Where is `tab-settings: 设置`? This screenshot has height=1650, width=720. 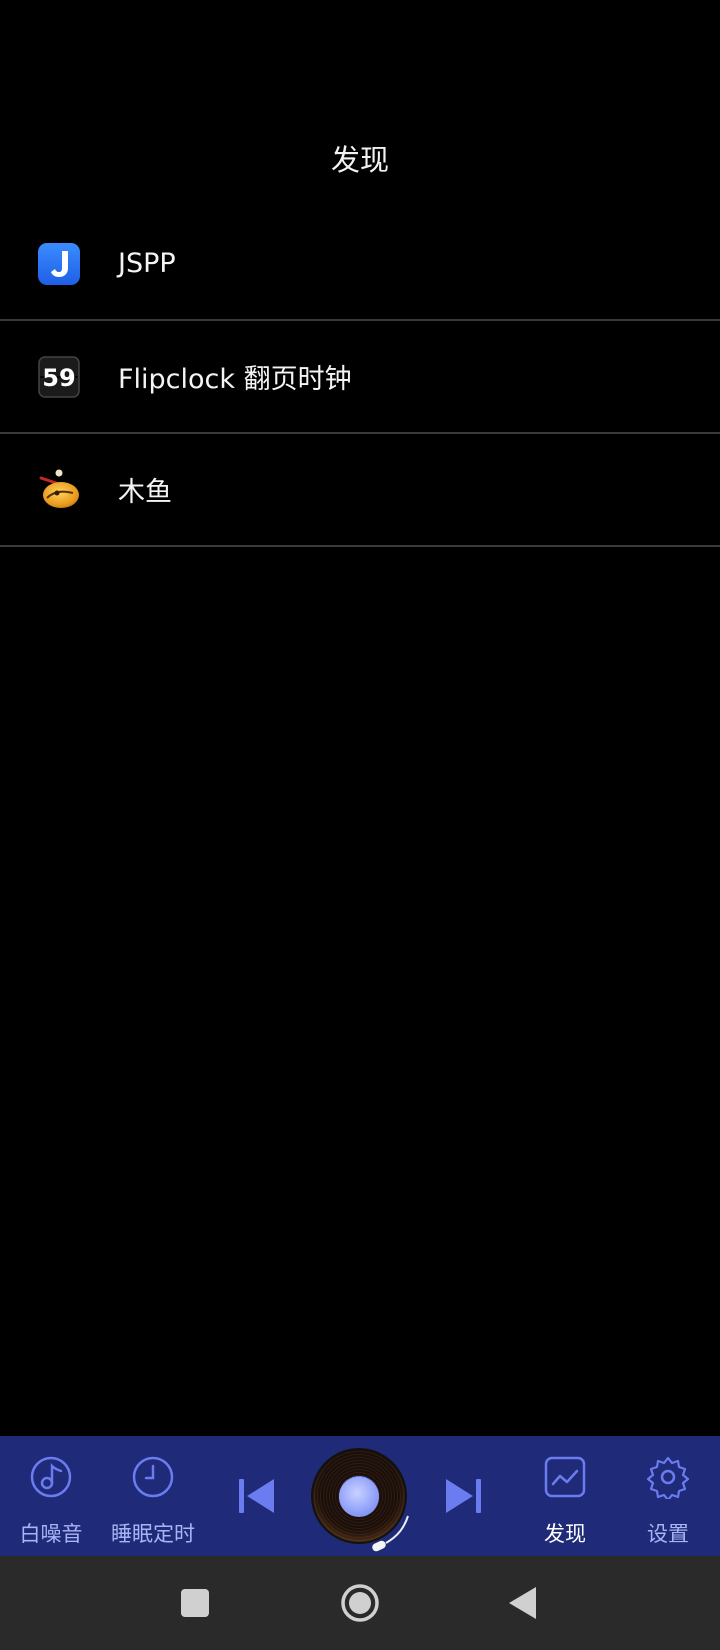 tab-settings: 设置 is located at coordinates (668, 1496).